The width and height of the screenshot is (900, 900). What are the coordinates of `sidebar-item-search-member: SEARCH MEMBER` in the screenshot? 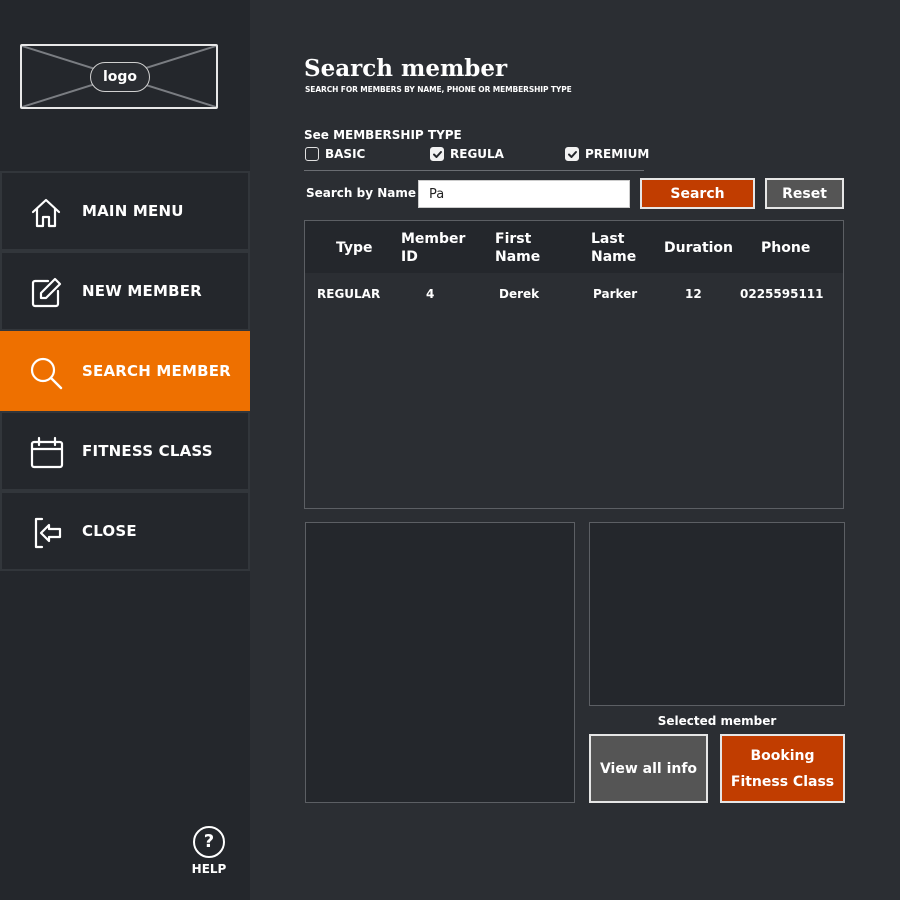 It's located at (125, 371).